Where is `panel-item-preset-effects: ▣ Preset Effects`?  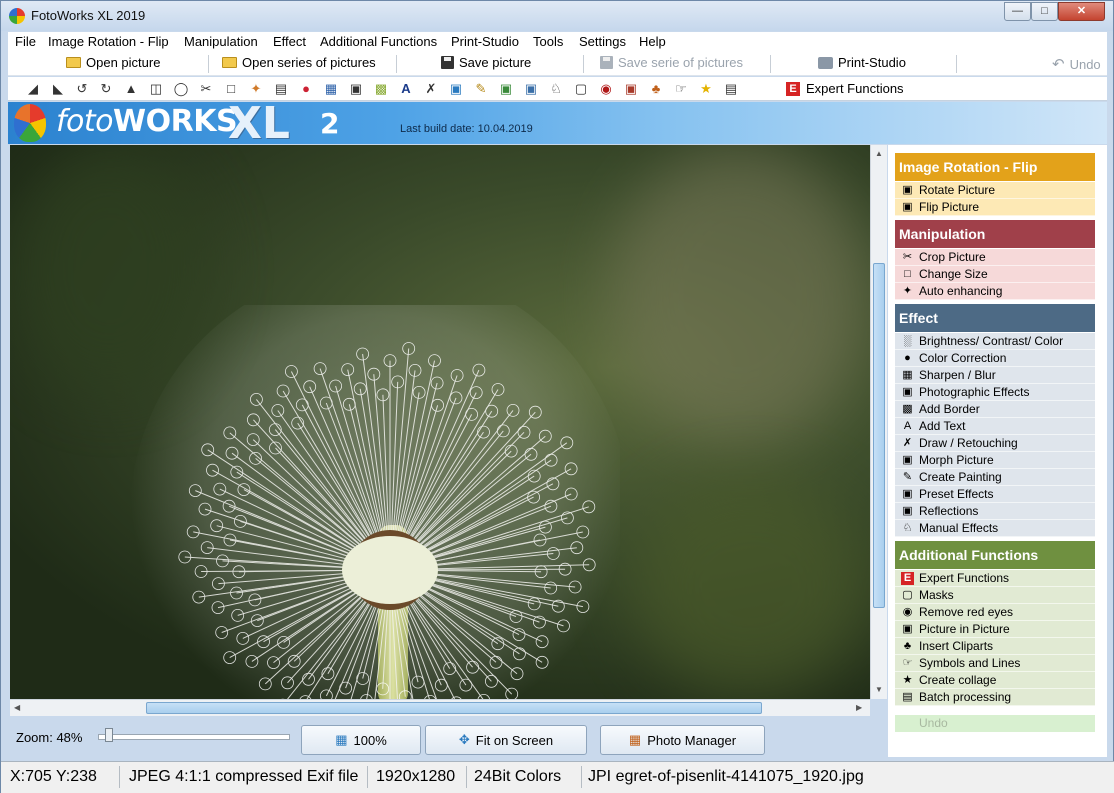 panel-item-preset-effects: ▣ Preset Effects is located at coordinates (995, 494).